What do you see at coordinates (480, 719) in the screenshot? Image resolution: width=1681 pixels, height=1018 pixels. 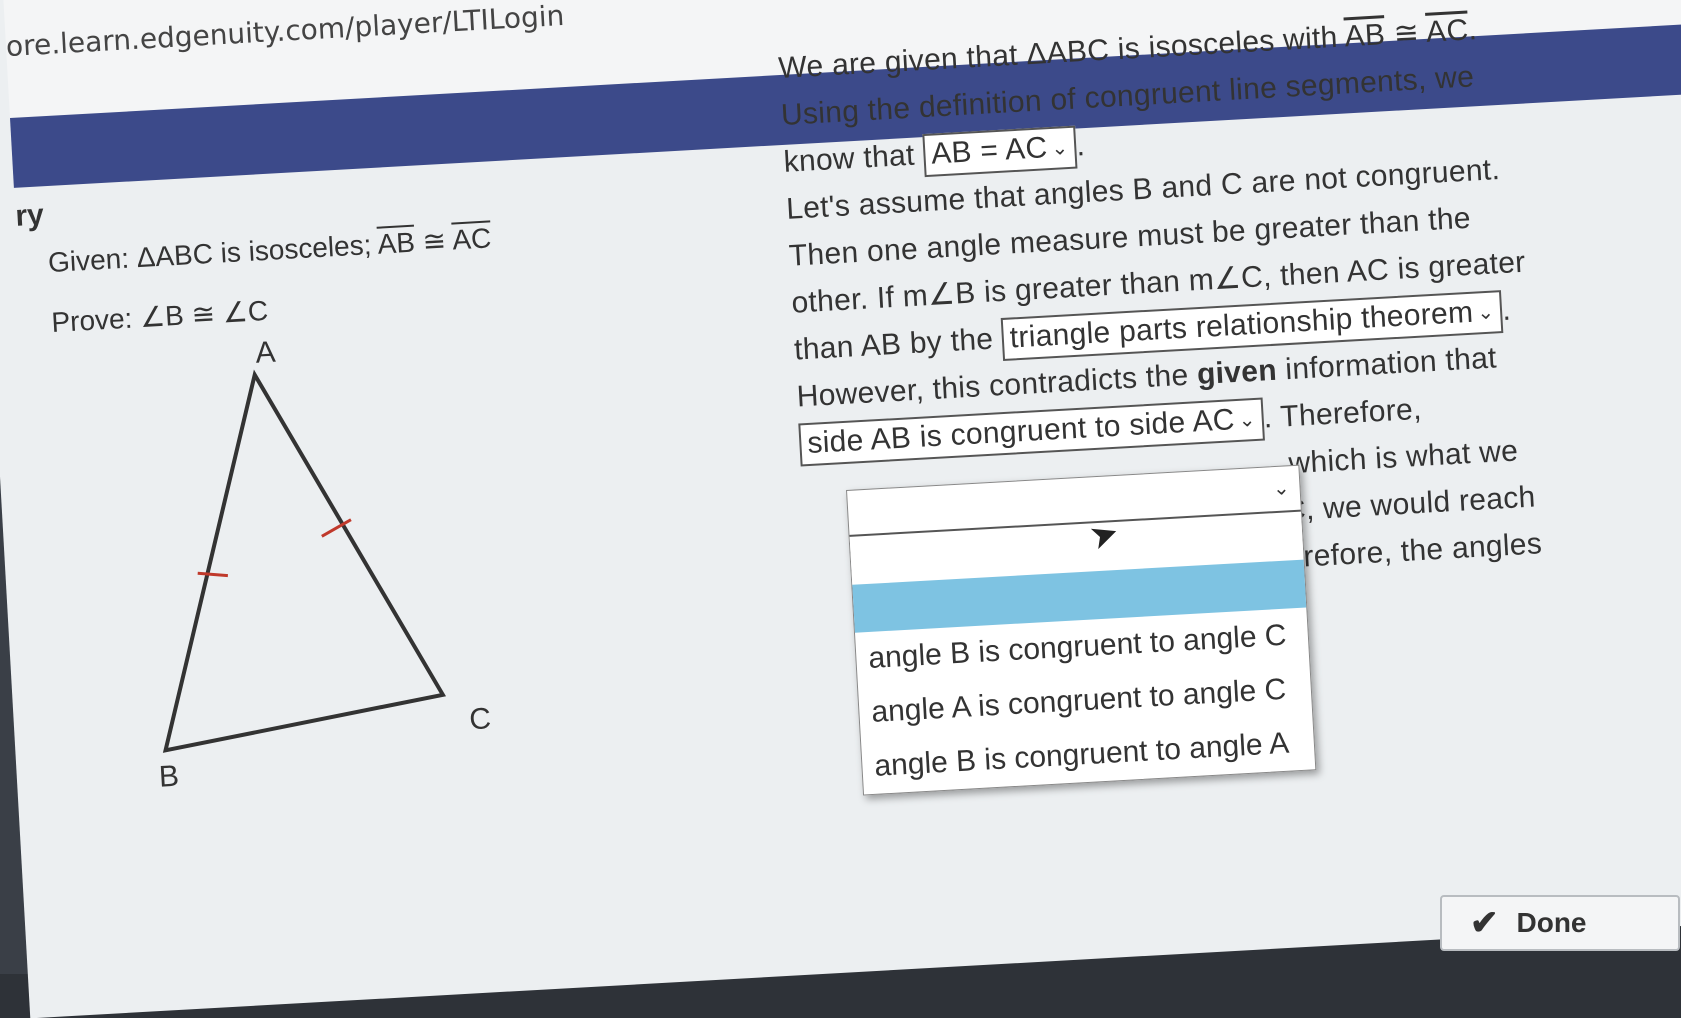 I see `vertex-c-label: C` at bounding box center [480, 719].